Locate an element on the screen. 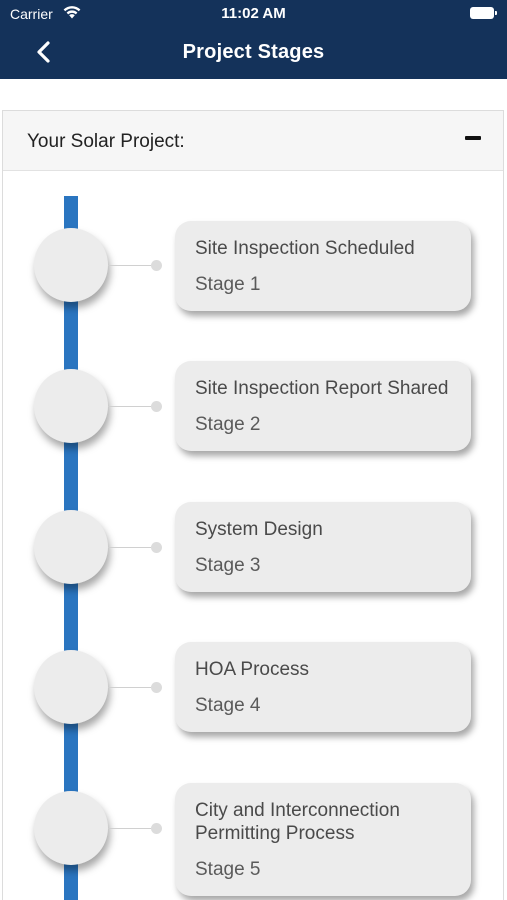 This screenshot has width=507, height=900. navigation-bar: Project Stages is located at coordinates (253, 53).